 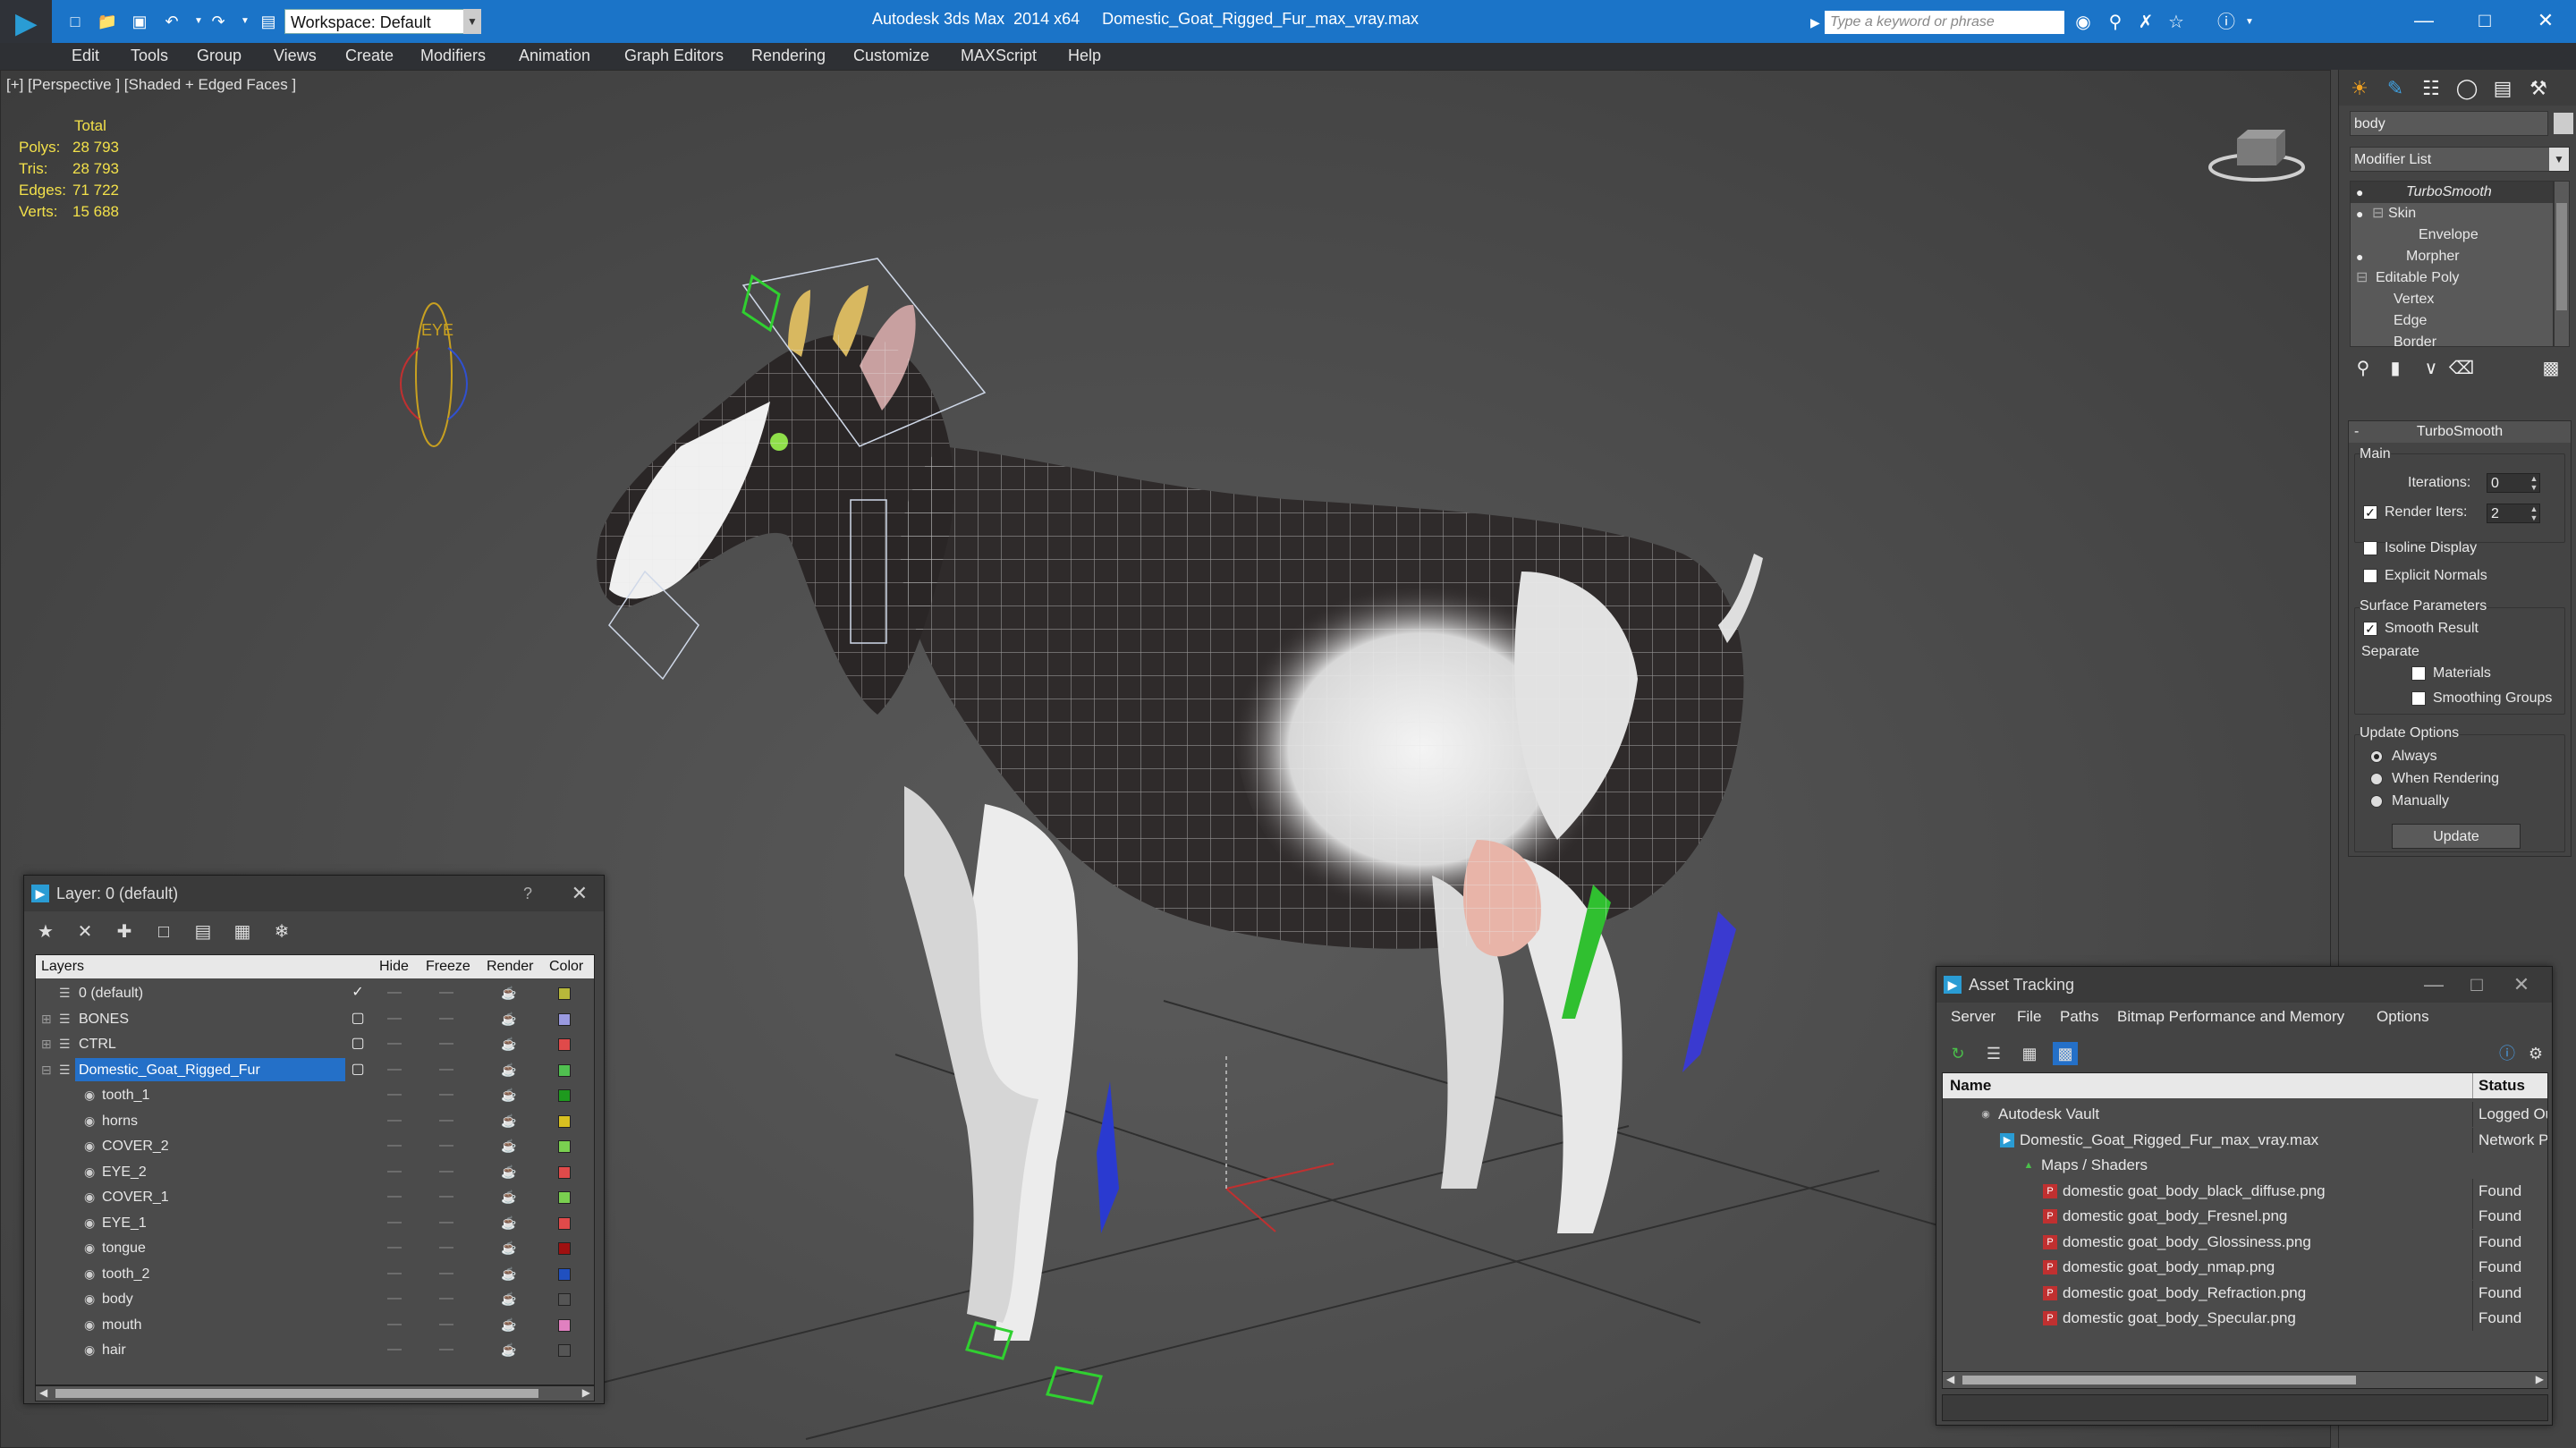 I want to click on explicit-normals-checkbox, so click(x=2370, y=576).